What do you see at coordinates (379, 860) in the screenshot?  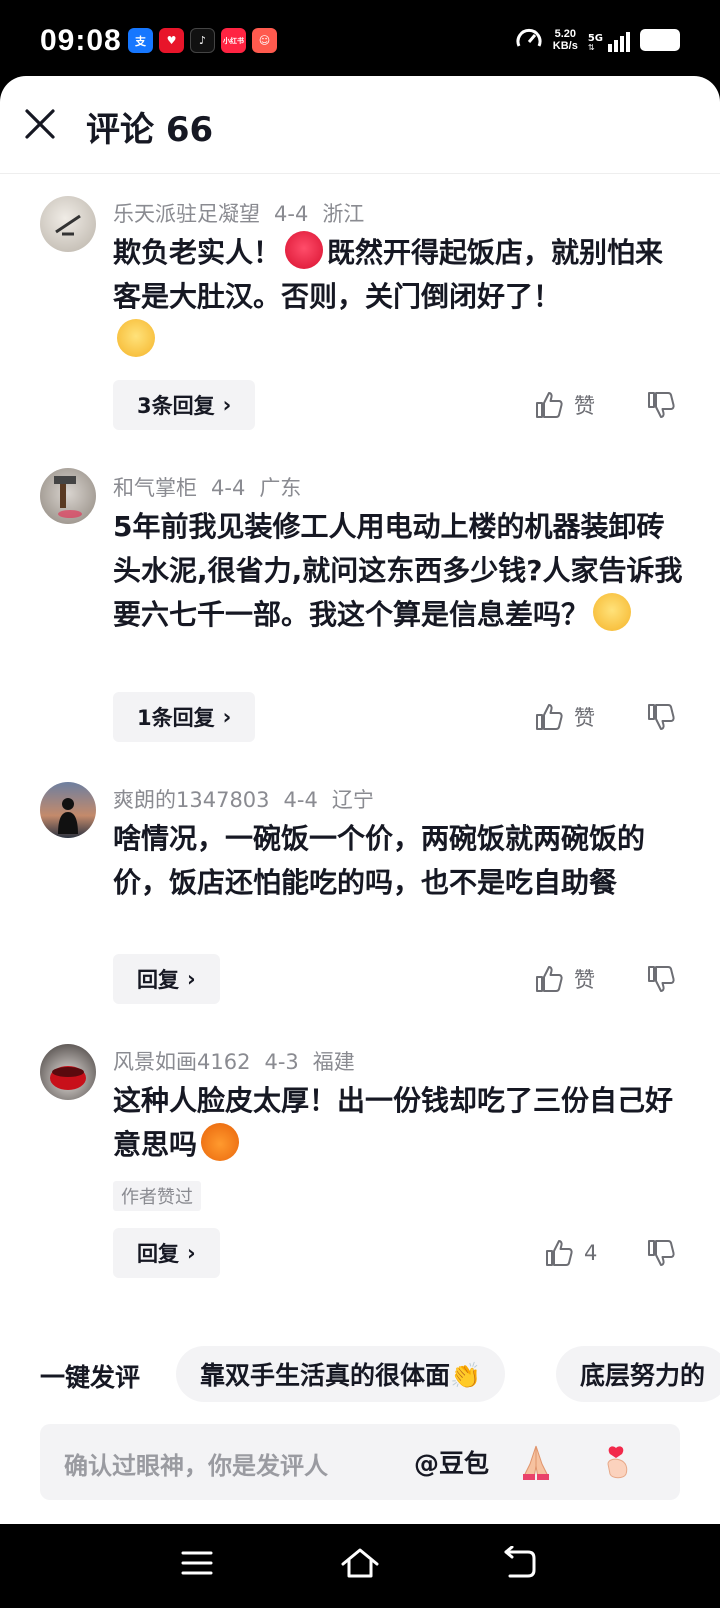 I see `comment-text: 啥情况，一碗饭一个价，两碗饭就两碗饭的价，饭店还怕能吃的吗，也不是吃自助餐` at bounding box center [379, 860].